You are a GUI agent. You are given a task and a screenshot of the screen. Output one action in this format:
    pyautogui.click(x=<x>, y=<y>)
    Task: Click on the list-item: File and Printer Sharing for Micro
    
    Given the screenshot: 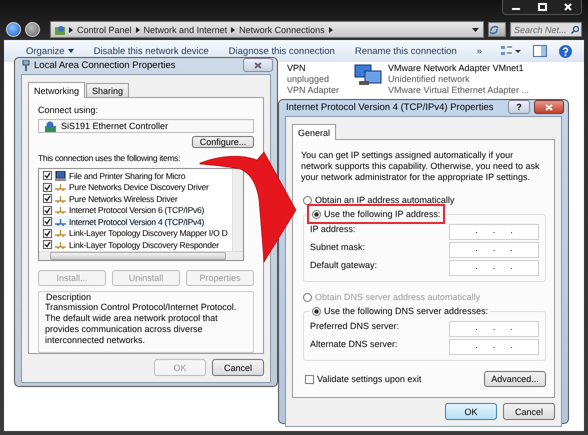 What is the action you would take?
    pyautogui.click(x=114, y=176)
    